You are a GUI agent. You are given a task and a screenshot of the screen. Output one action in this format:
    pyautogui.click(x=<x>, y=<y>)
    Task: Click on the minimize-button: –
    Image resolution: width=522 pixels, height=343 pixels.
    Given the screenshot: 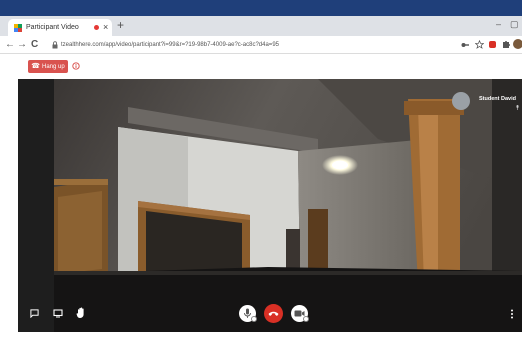 What is the action you would take?
    pyautogui.click(x=498, y=24)
    